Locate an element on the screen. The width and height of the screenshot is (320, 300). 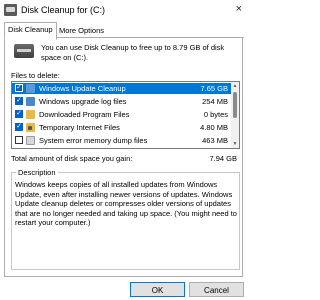
checkbox is located at coordinates (19, 140).